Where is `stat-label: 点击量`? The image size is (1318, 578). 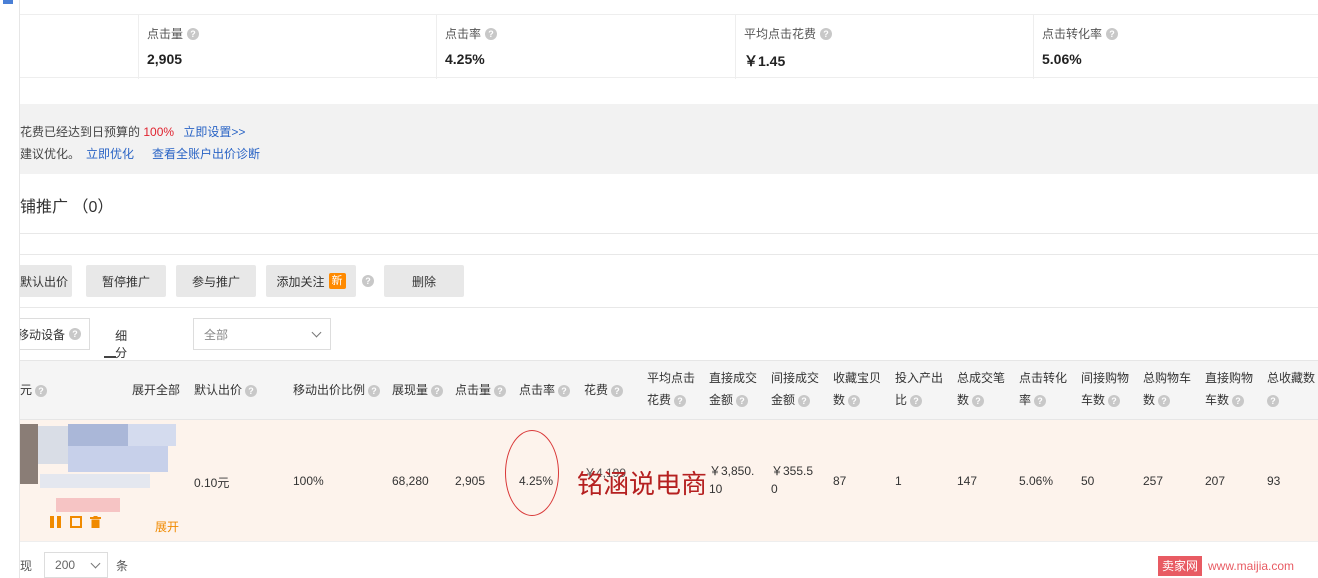 stat-label: 点击量 is located at coordinates (165, 34).